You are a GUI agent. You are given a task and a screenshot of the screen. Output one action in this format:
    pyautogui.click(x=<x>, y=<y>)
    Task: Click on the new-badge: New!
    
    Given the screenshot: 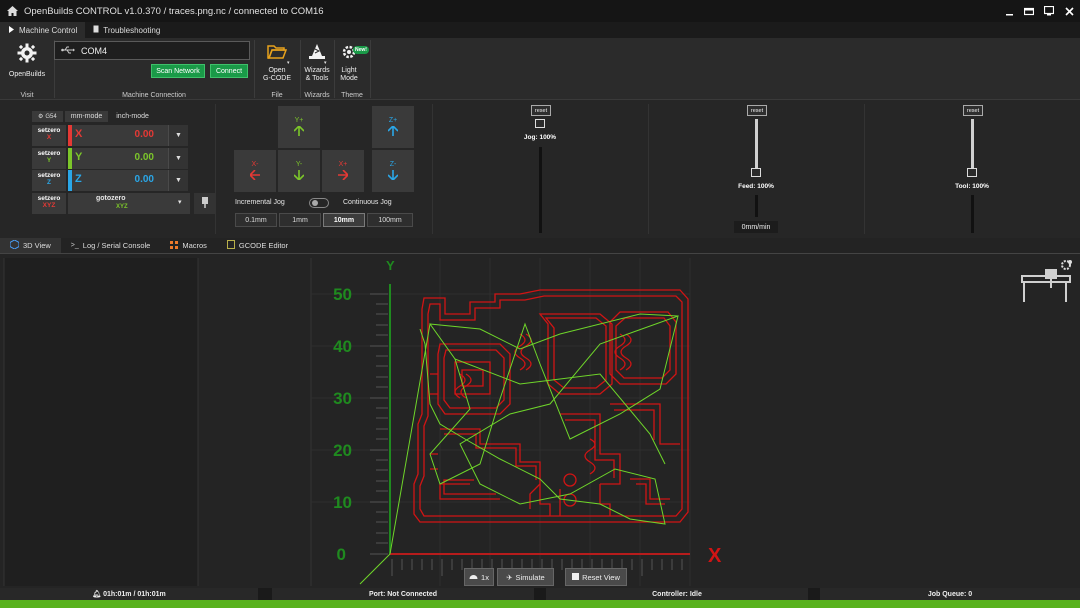 What is the action you would take?
    pyautogui.click(x=361, y=50)
    